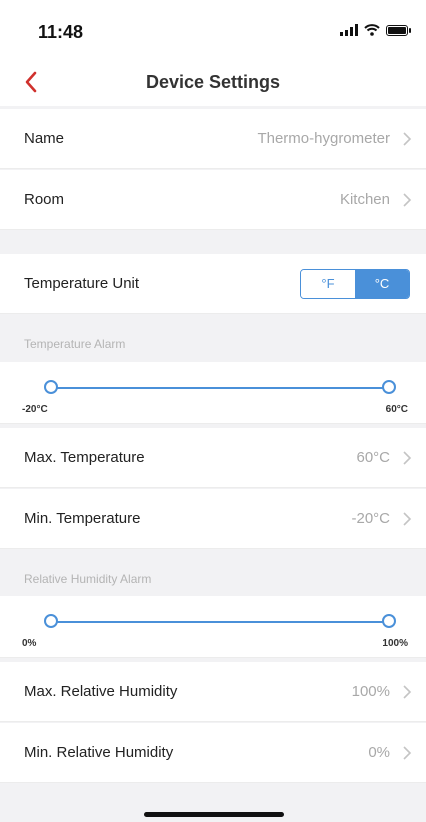  Describe the element at coordinates (349, 30) in the screenshot. I see `signal-icon` at that location.